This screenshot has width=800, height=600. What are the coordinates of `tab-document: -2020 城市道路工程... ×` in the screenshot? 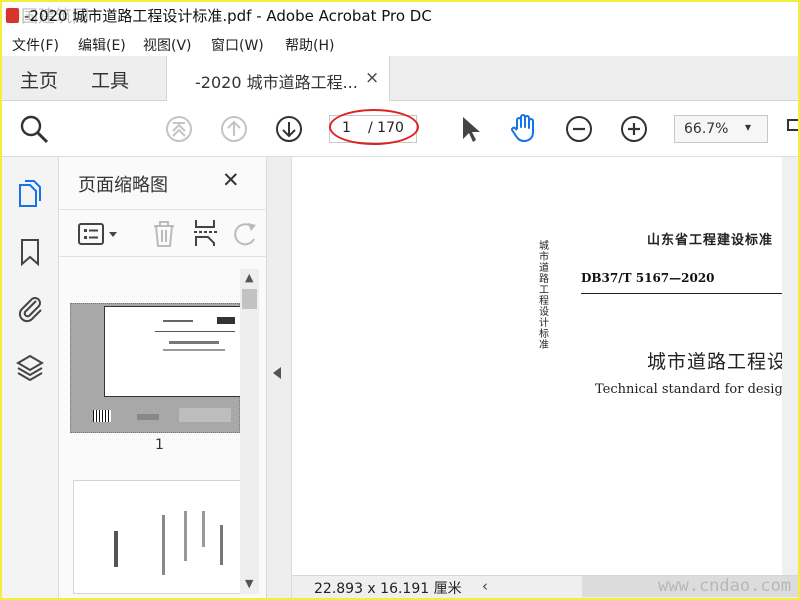 It's located at (278, 78).